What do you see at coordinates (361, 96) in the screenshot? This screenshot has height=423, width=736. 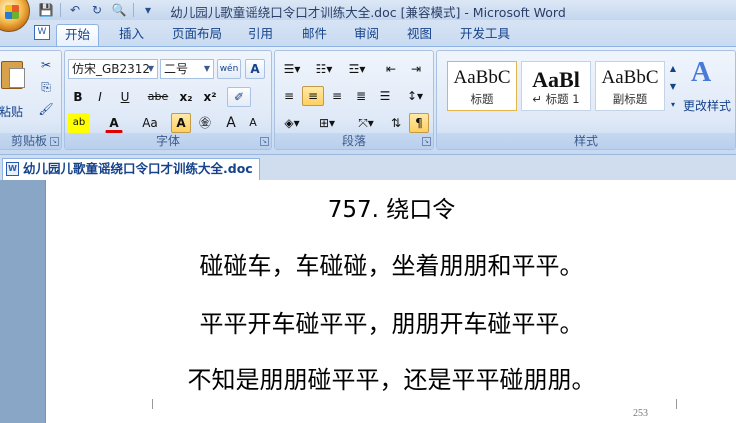 I see `justify-icon: ≣` at bounding box center [361, 96].